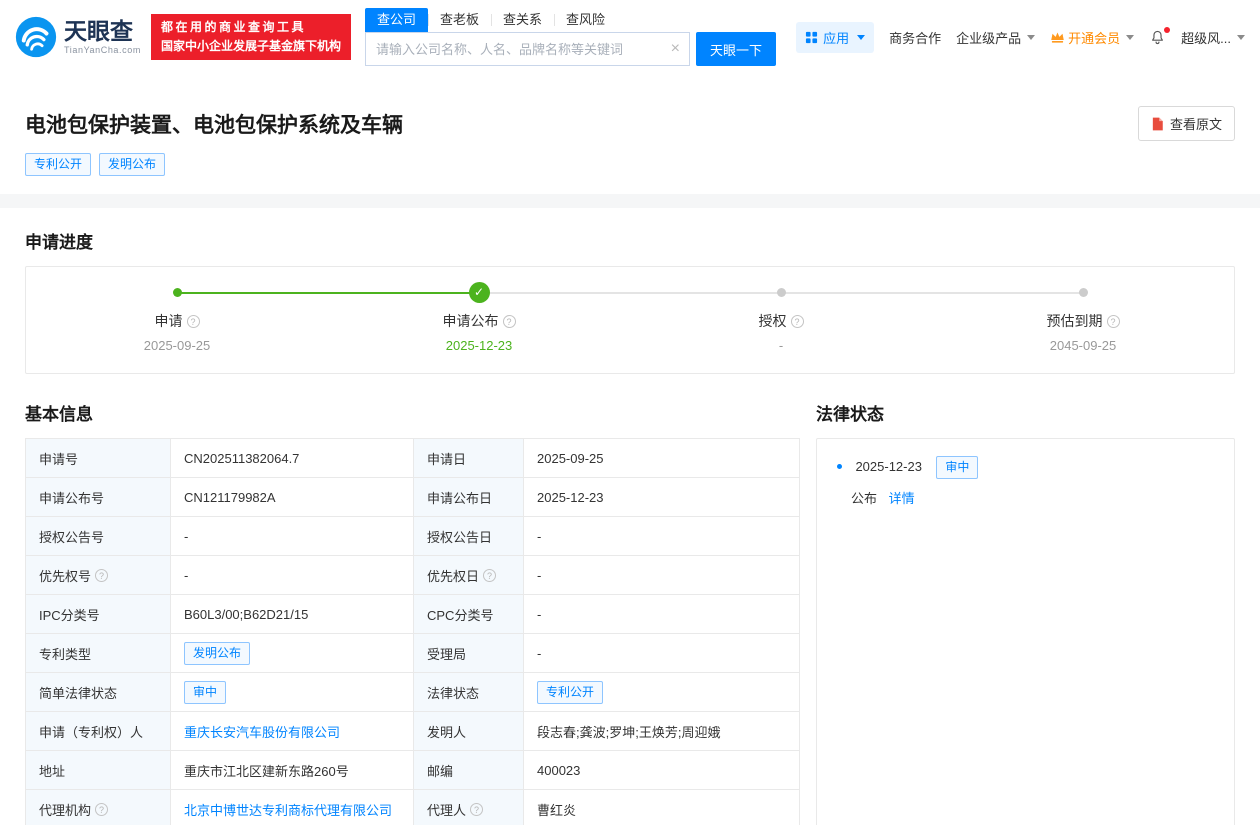  I want to click on tab-search-company: 查公司, so click(396, 20).